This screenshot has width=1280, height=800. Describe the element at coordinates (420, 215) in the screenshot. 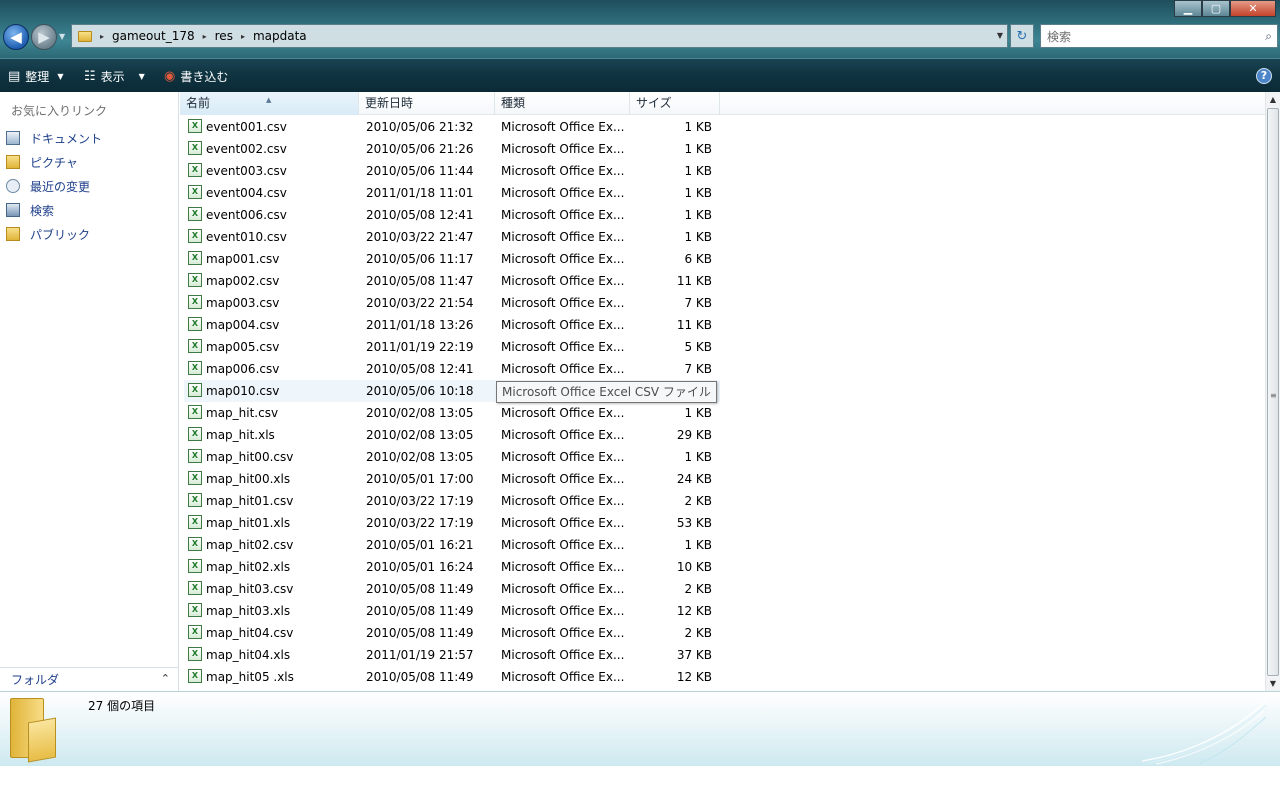

I see `file-date: 2010/05/08 12:41` at that location.